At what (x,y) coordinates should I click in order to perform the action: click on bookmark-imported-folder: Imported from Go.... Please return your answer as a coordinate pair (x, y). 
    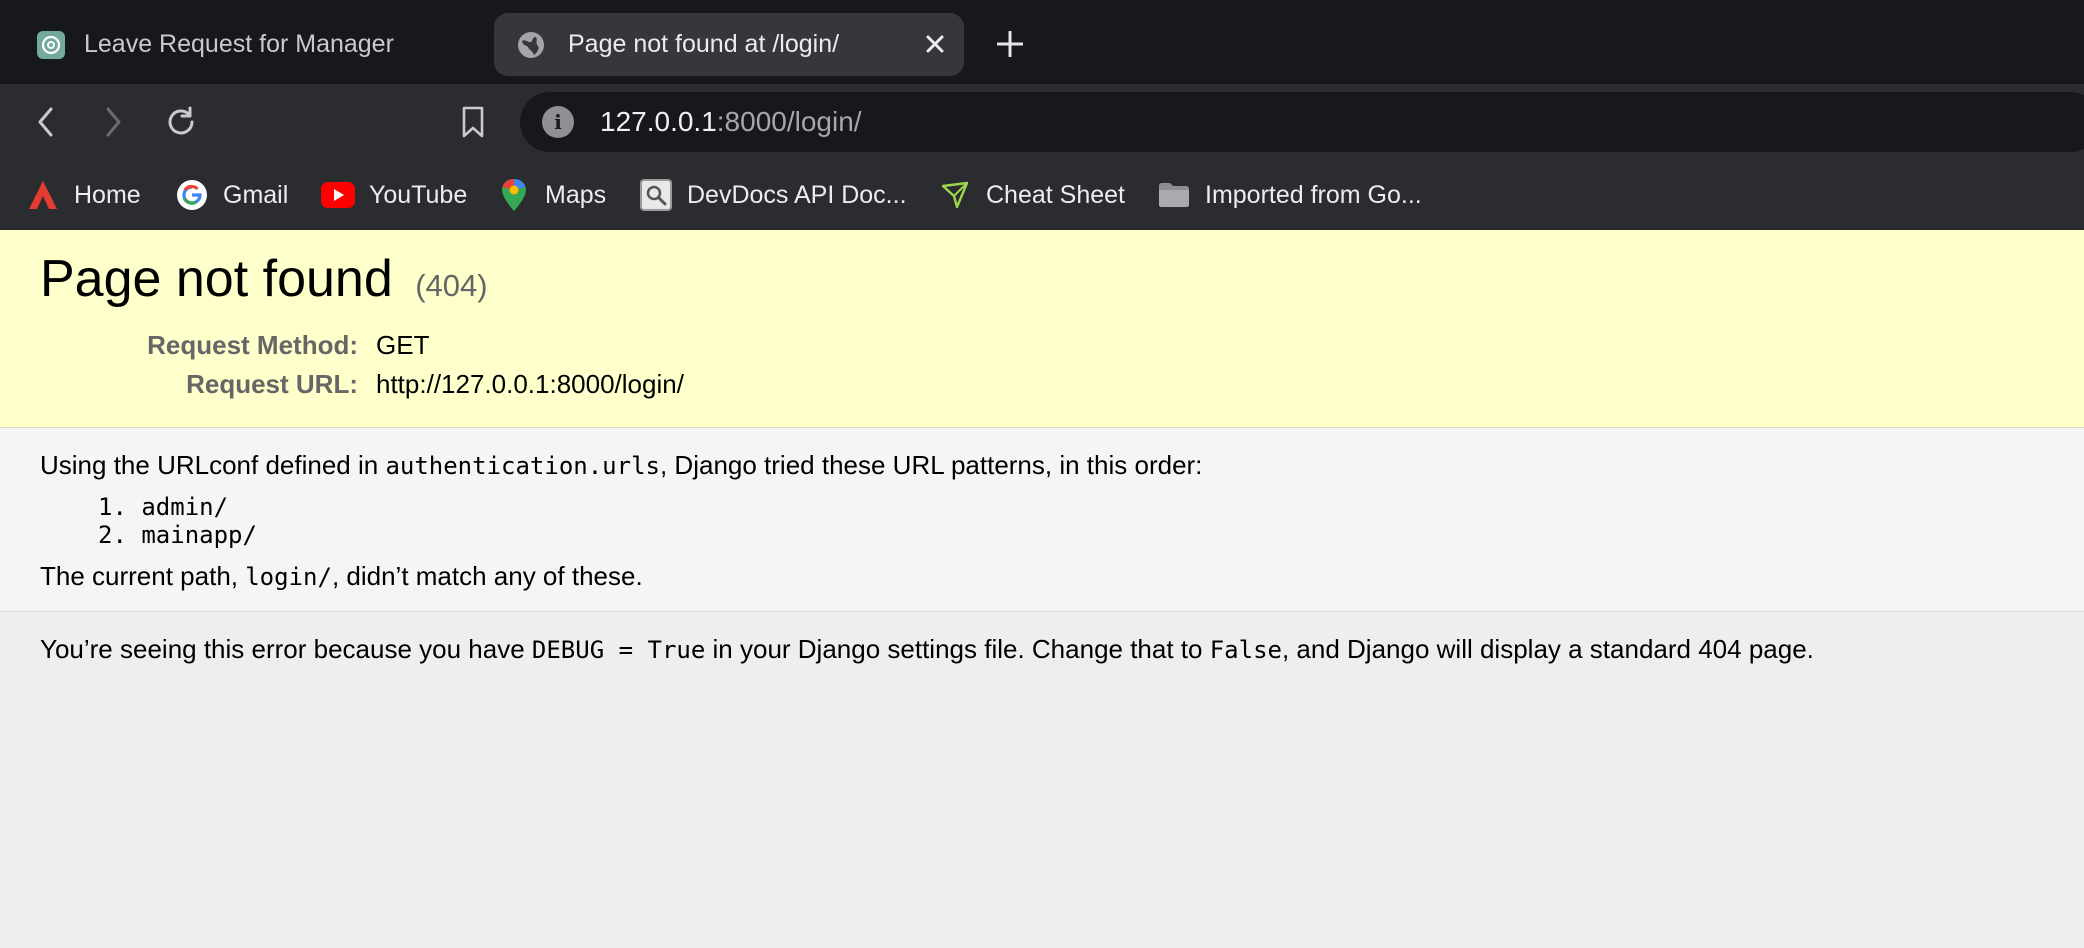
    Looking at the image, I should click on (1289, 195).